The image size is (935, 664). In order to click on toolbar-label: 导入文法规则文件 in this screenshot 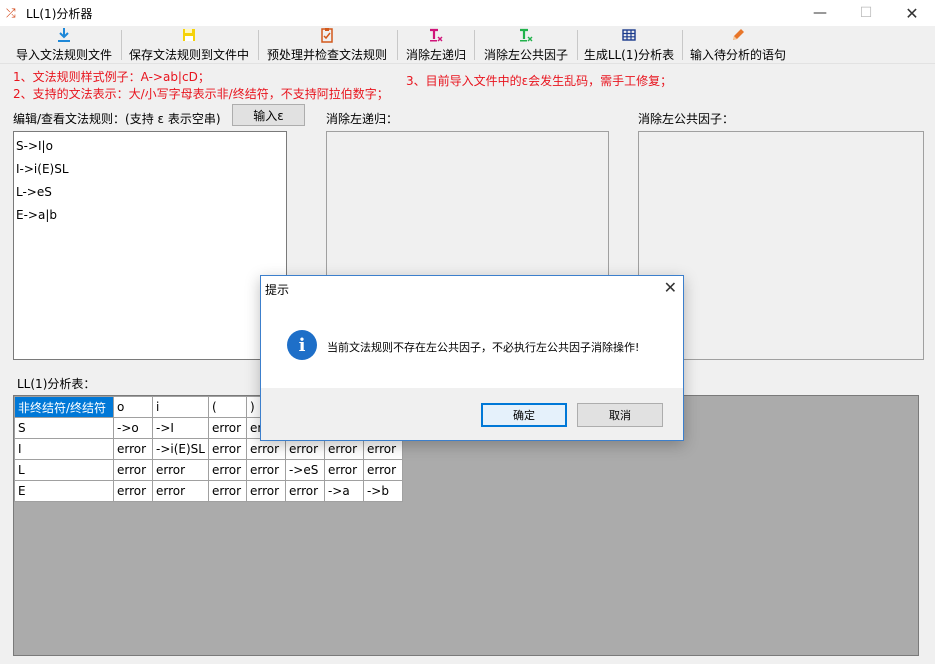, I will do `click(63, 55)`.